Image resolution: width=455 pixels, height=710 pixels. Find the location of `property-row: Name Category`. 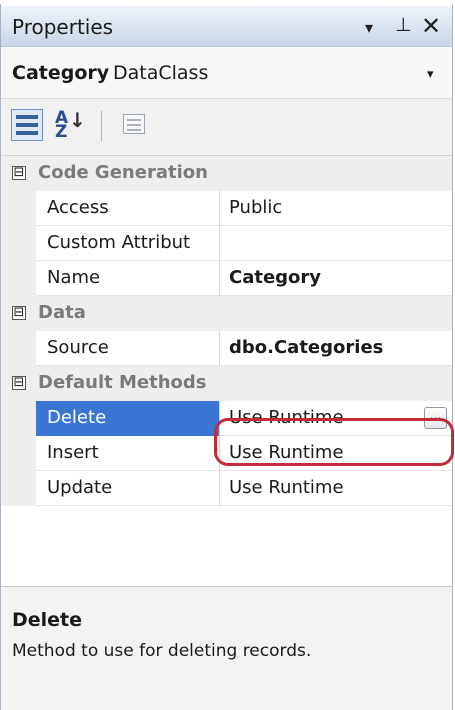

property-row: Name Category is located at coordinates (226, 278).